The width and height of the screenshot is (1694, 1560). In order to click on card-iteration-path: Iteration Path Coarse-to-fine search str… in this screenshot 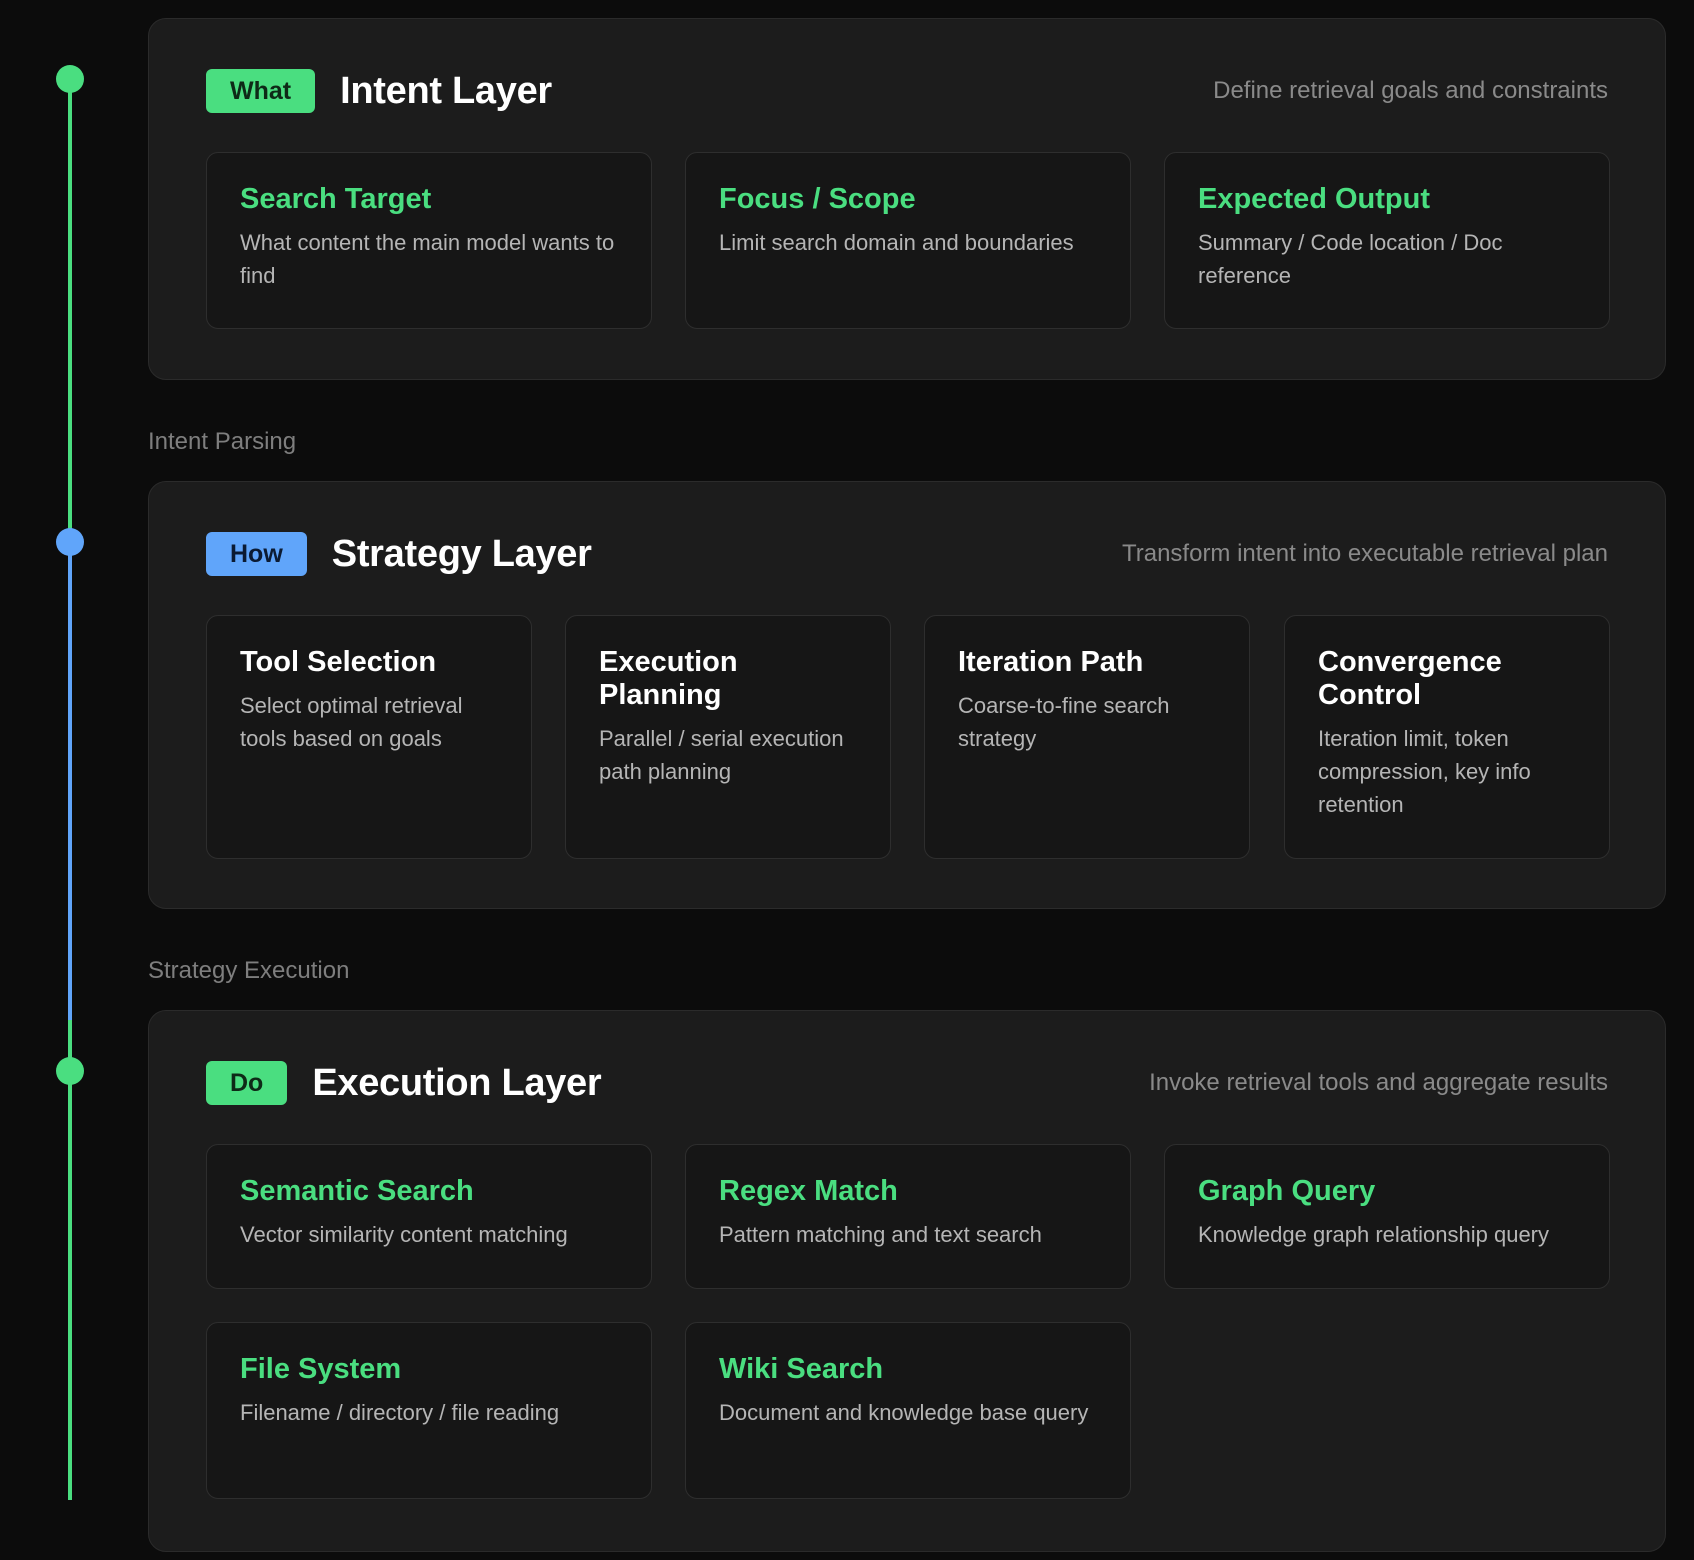, I will do `click(1087, 737)`.